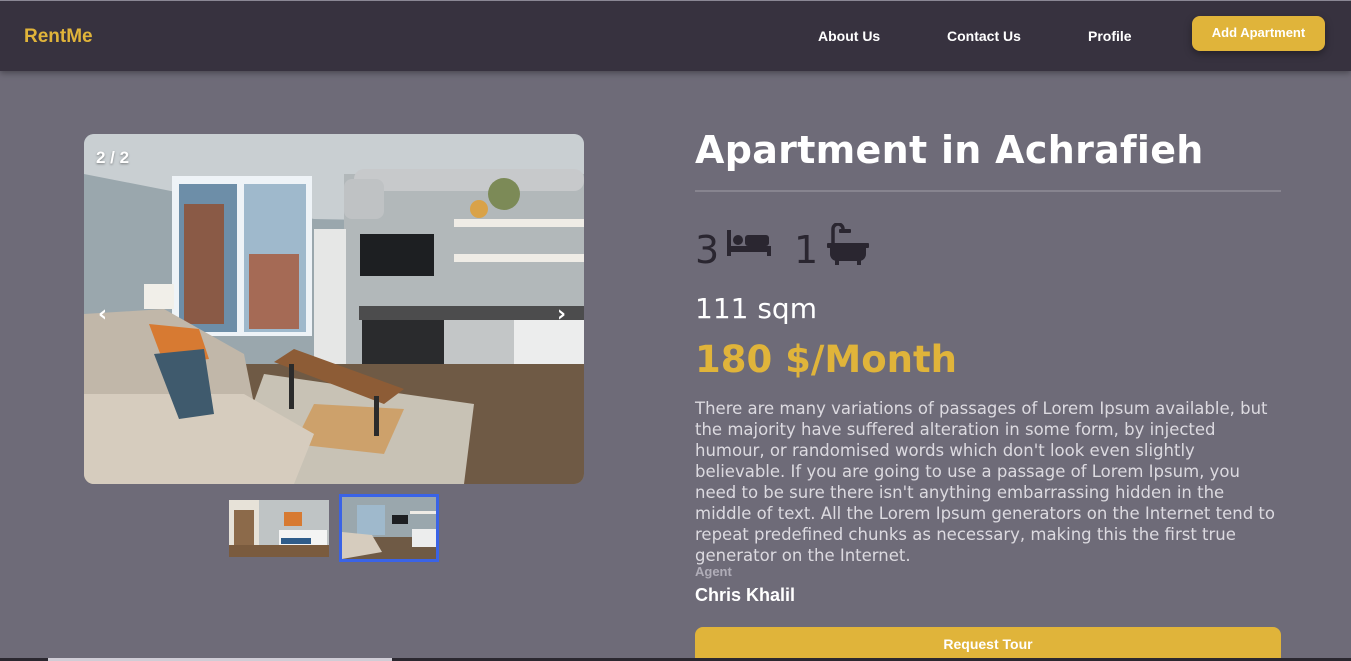 This screenshot has width=1351, height=661. Describe the element at coordinates (849, 36) in the screenshot. I see `nav-link-about: About Us` at that location.